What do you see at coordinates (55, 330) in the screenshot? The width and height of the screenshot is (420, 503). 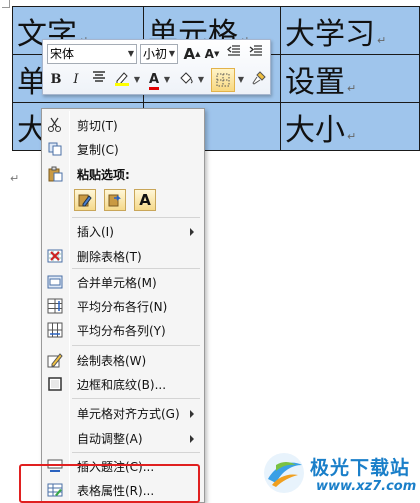 I see `distribute-columns-icon` at bounding box center [55, 330].